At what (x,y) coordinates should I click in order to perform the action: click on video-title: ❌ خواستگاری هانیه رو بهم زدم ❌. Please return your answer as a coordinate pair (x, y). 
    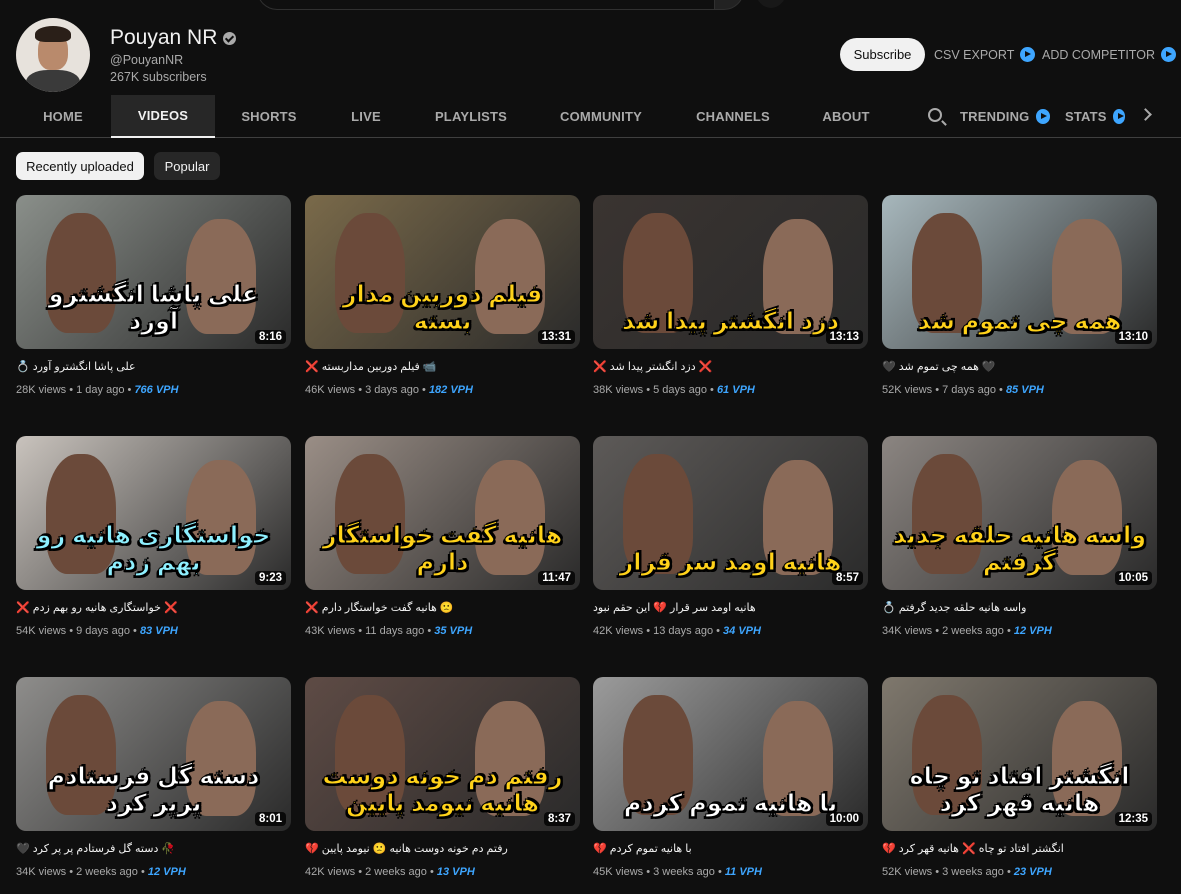
    Looking at the image, I should click on (153, 607).